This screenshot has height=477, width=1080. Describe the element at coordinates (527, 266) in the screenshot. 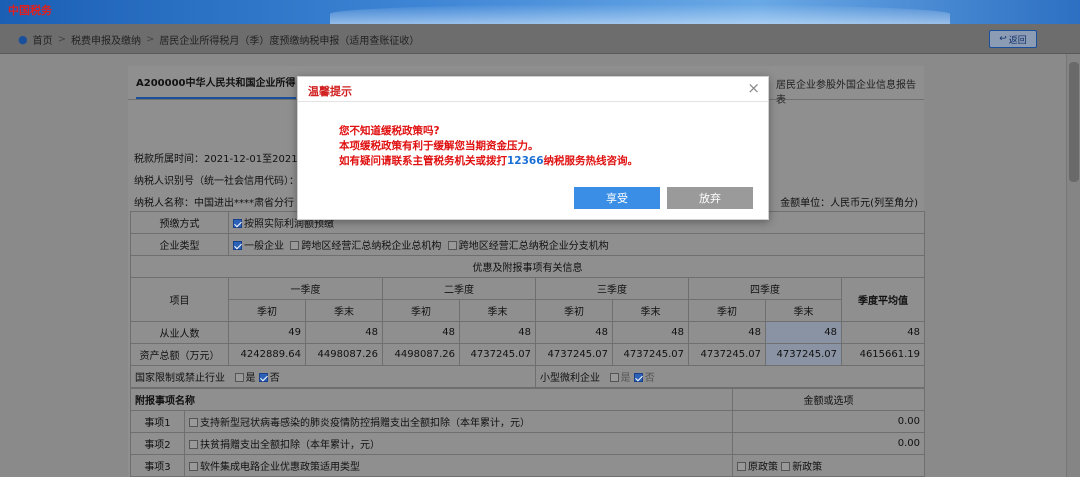

I see `section-title: 优惠及附报事项有关信息` at that location.